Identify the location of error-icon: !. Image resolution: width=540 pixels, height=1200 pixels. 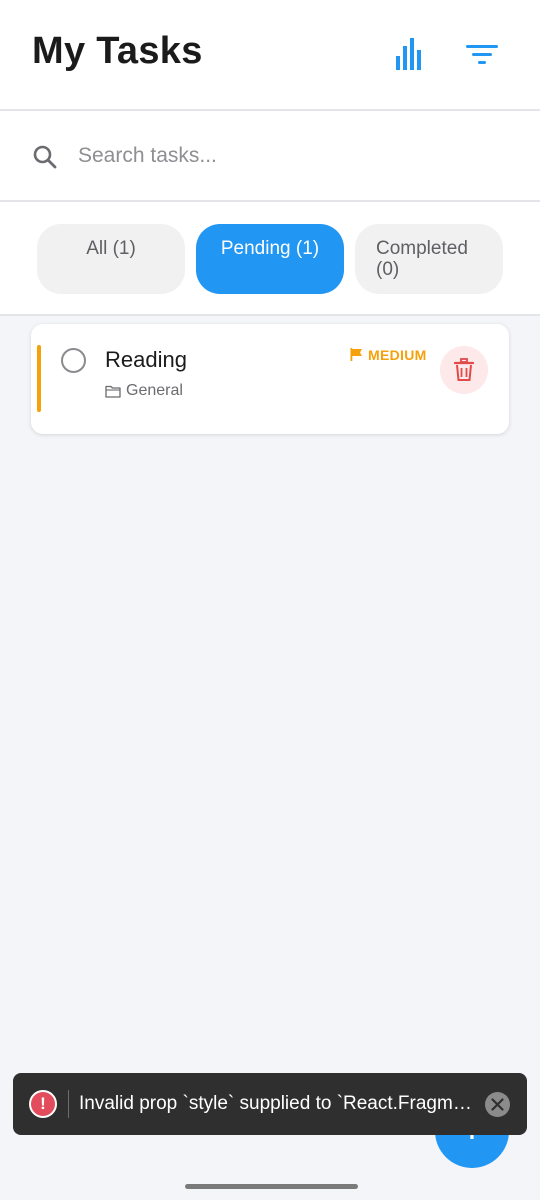
(43, 1104).